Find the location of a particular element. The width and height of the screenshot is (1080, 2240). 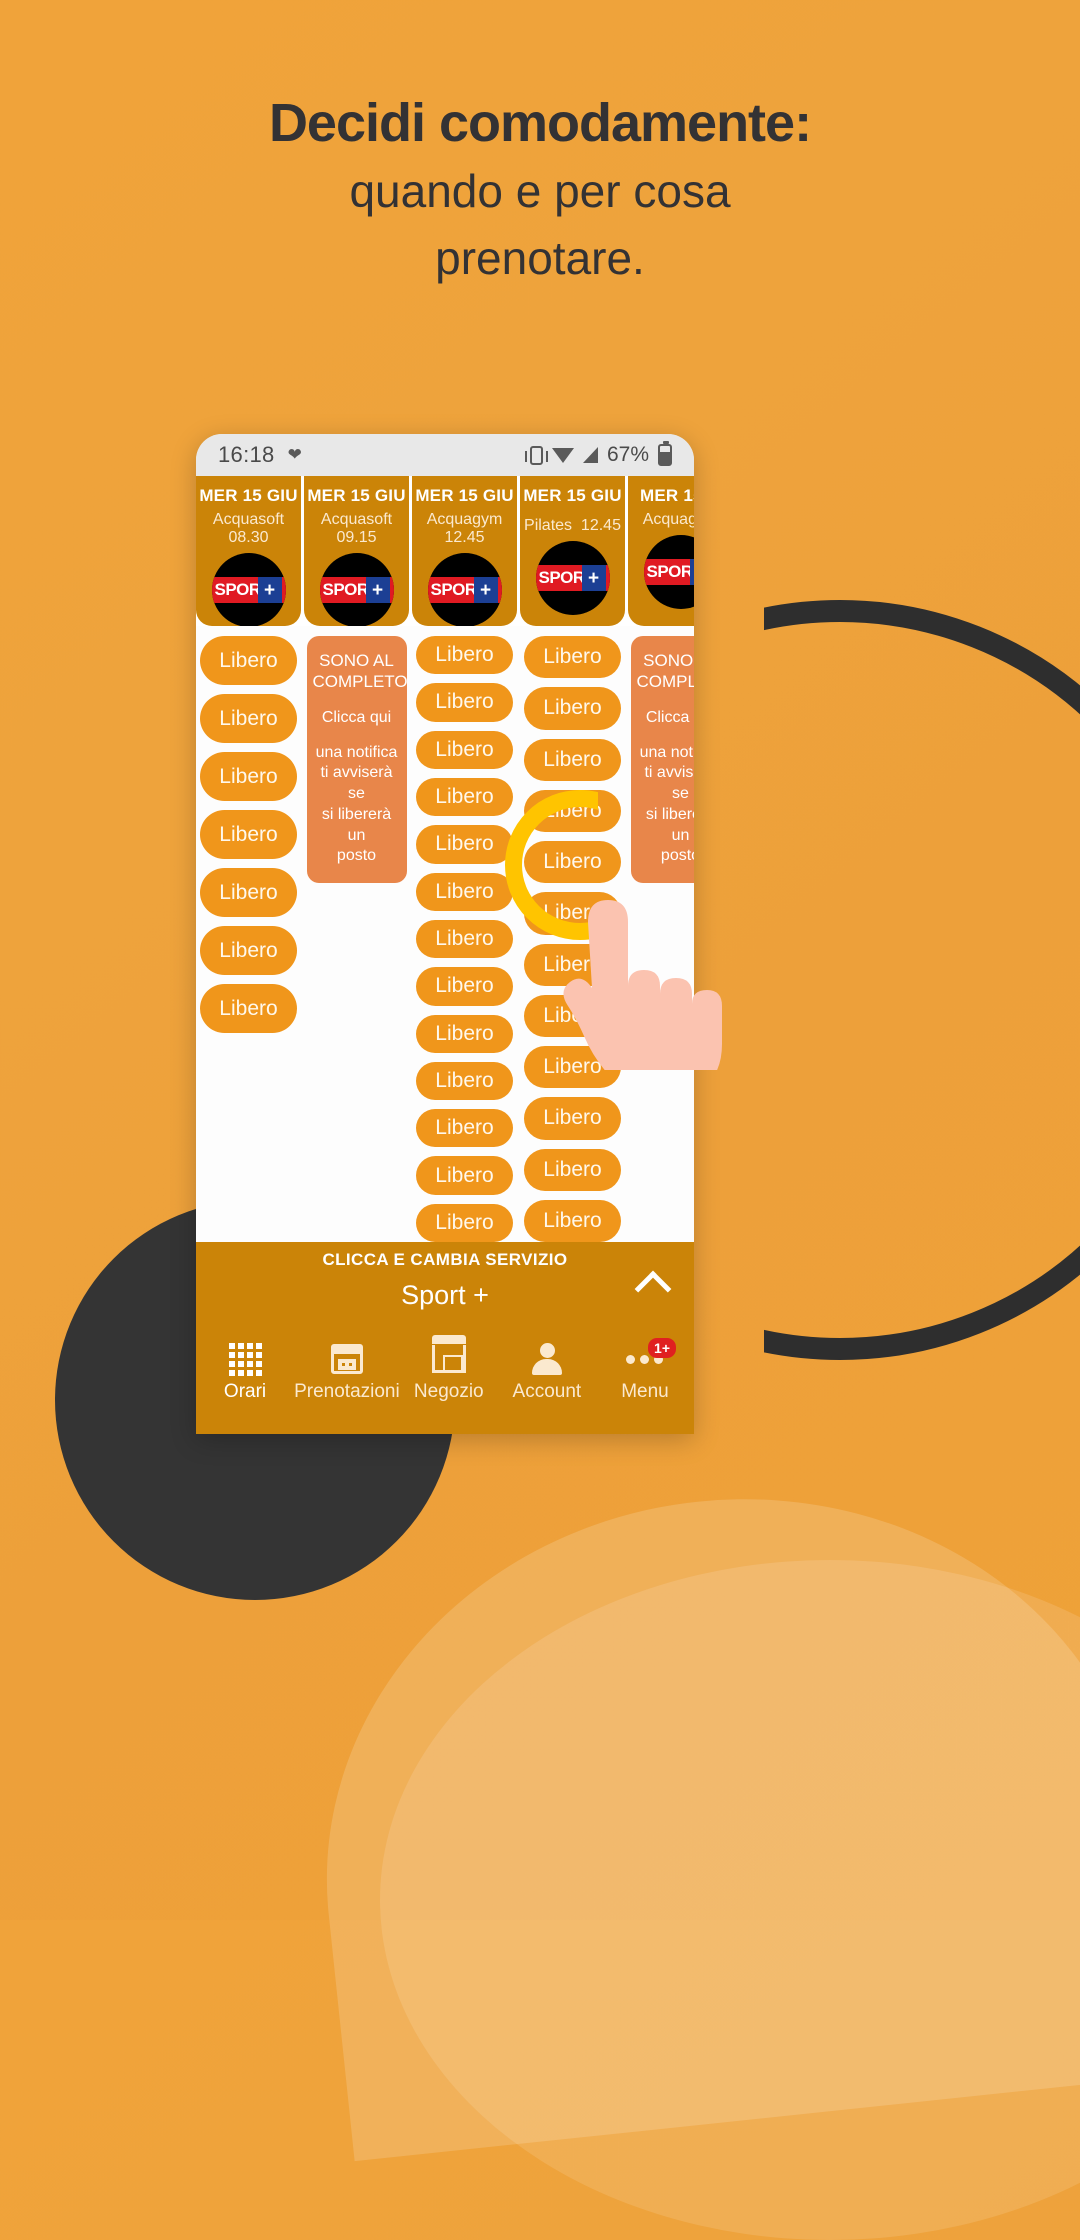

nav-item-label: Prenotazioni is located at coordinates (347, 1391).